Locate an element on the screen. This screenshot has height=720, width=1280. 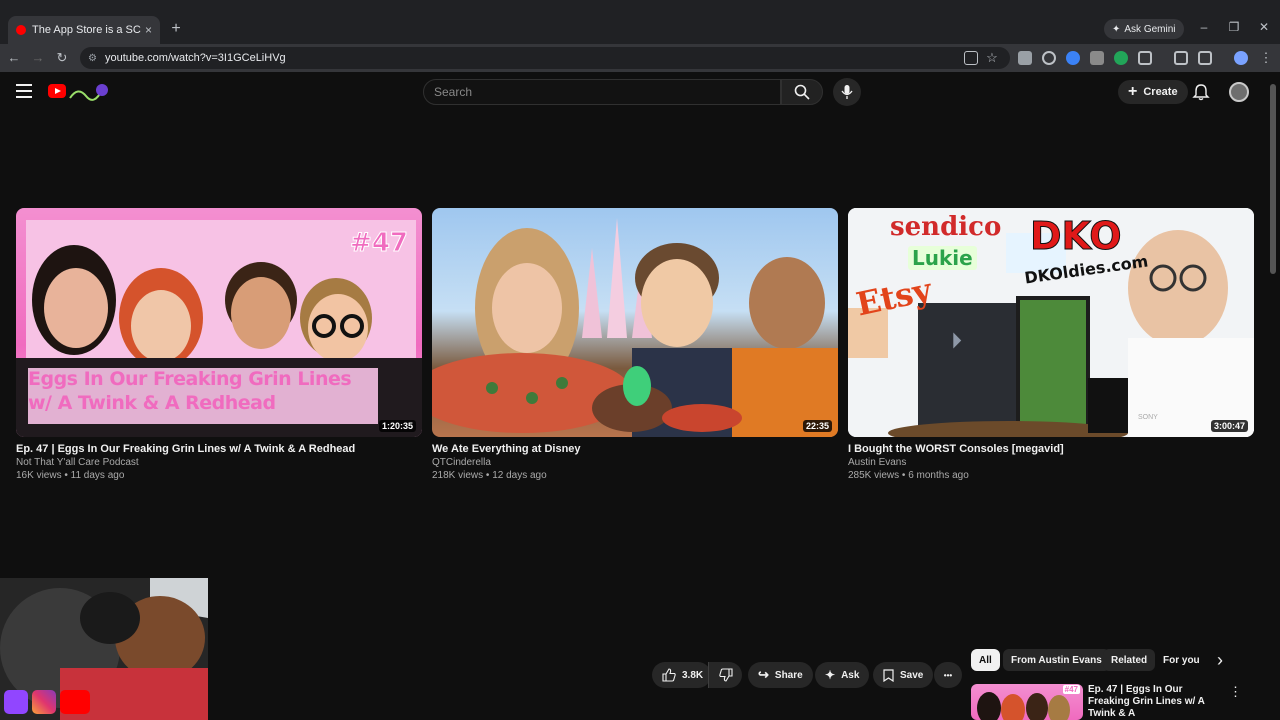
create-label: Create is located at coordinates (1160, 92).